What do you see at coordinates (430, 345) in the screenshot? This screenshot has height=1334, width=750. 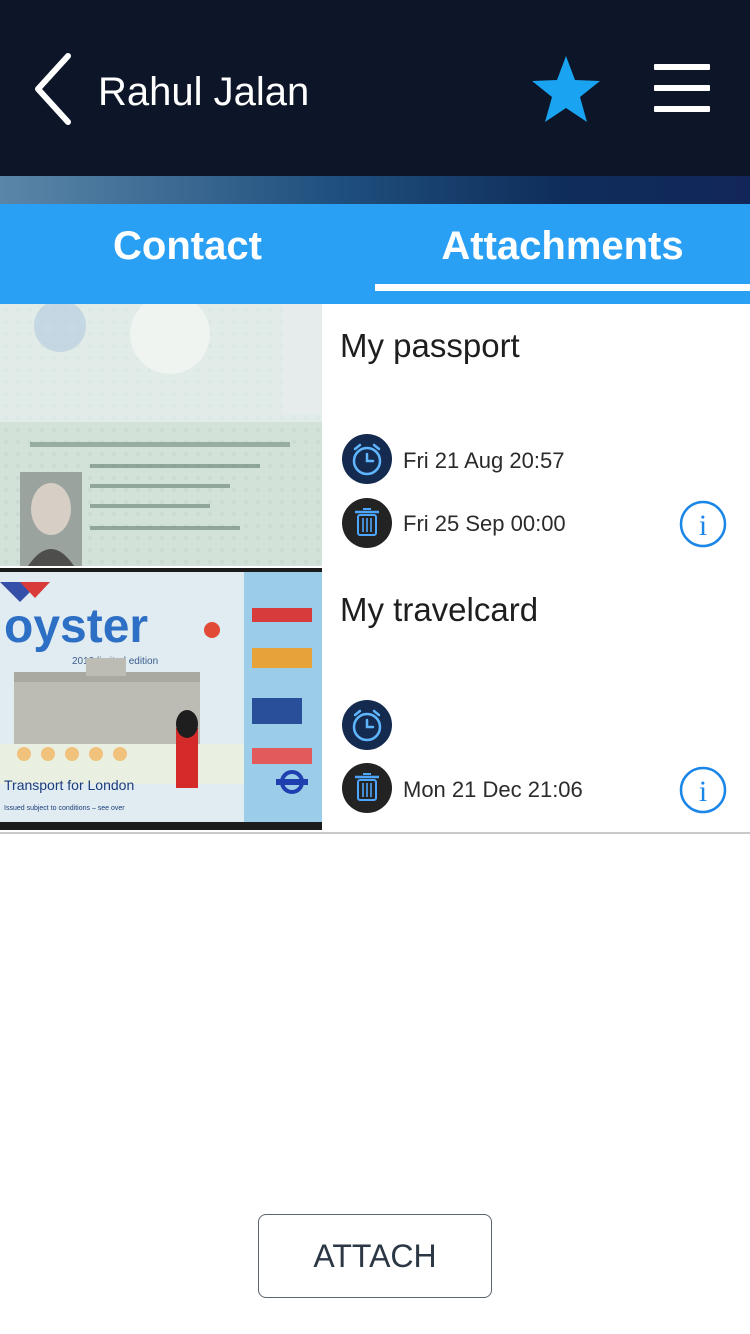 I see `attachment-title: My passport` at bounding box center [430, 345].